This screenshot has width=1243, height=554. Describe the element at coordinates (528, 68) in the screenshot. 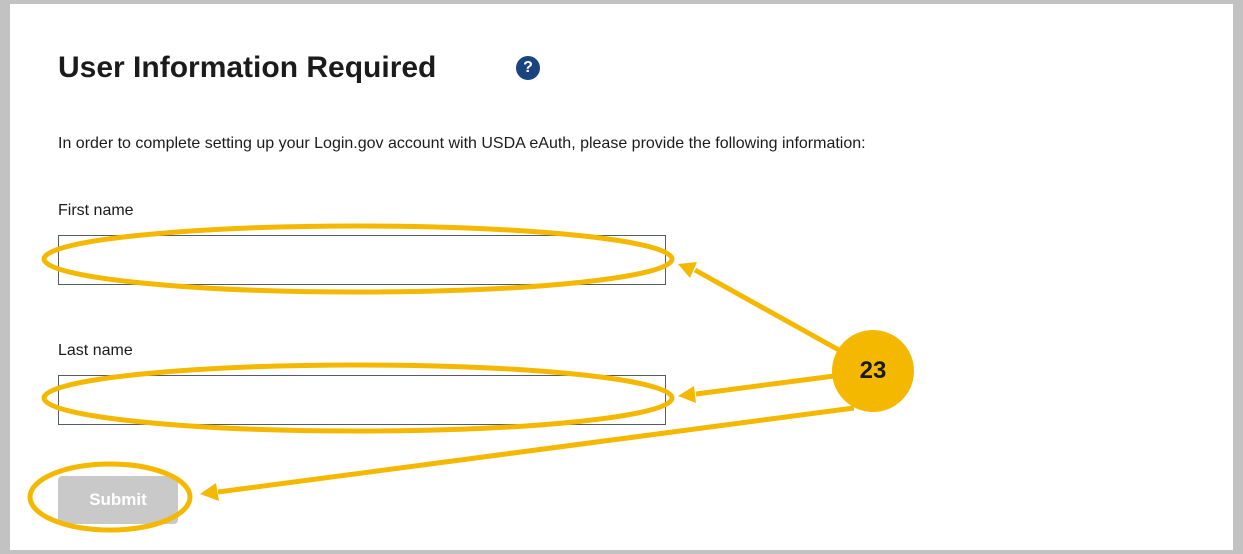

I see `help-icon: ?` at that location.